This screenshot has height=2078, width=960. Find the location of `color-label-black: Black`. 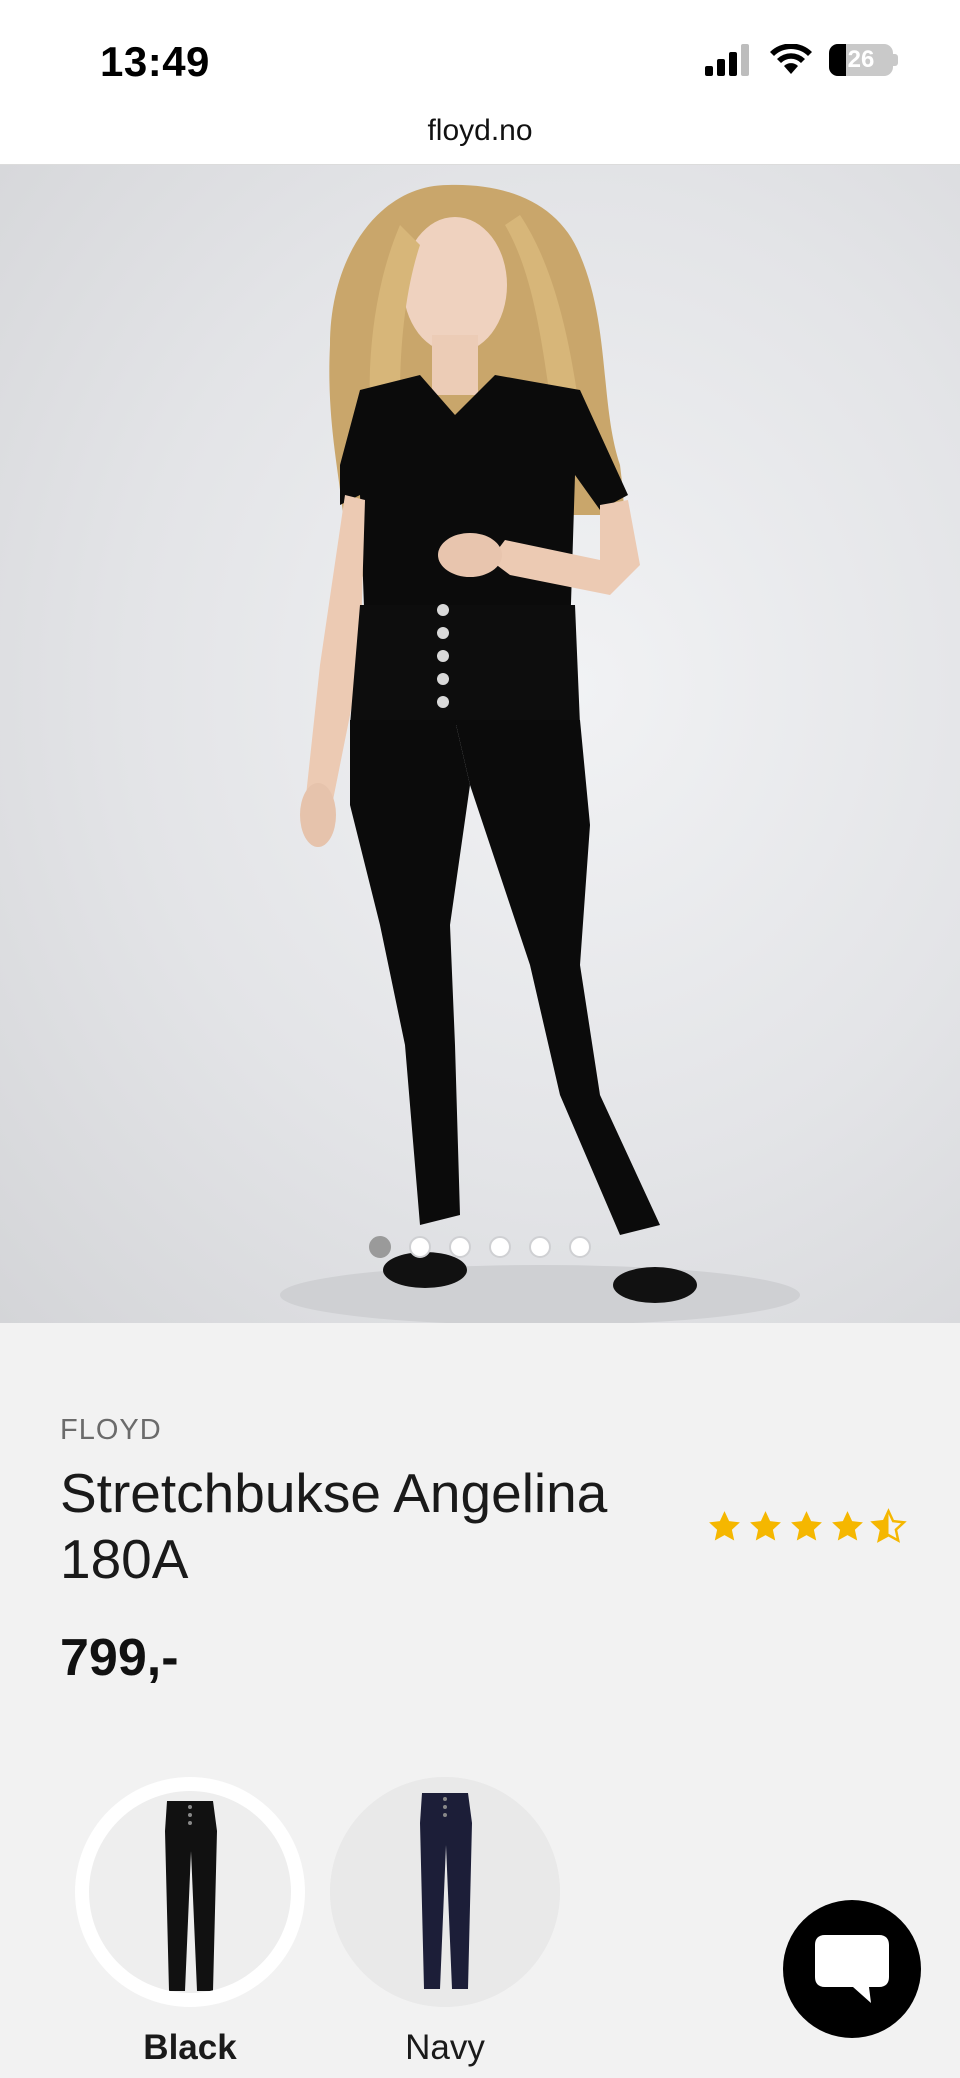

color-label-black: Black is located at coordinates (190, 2048).